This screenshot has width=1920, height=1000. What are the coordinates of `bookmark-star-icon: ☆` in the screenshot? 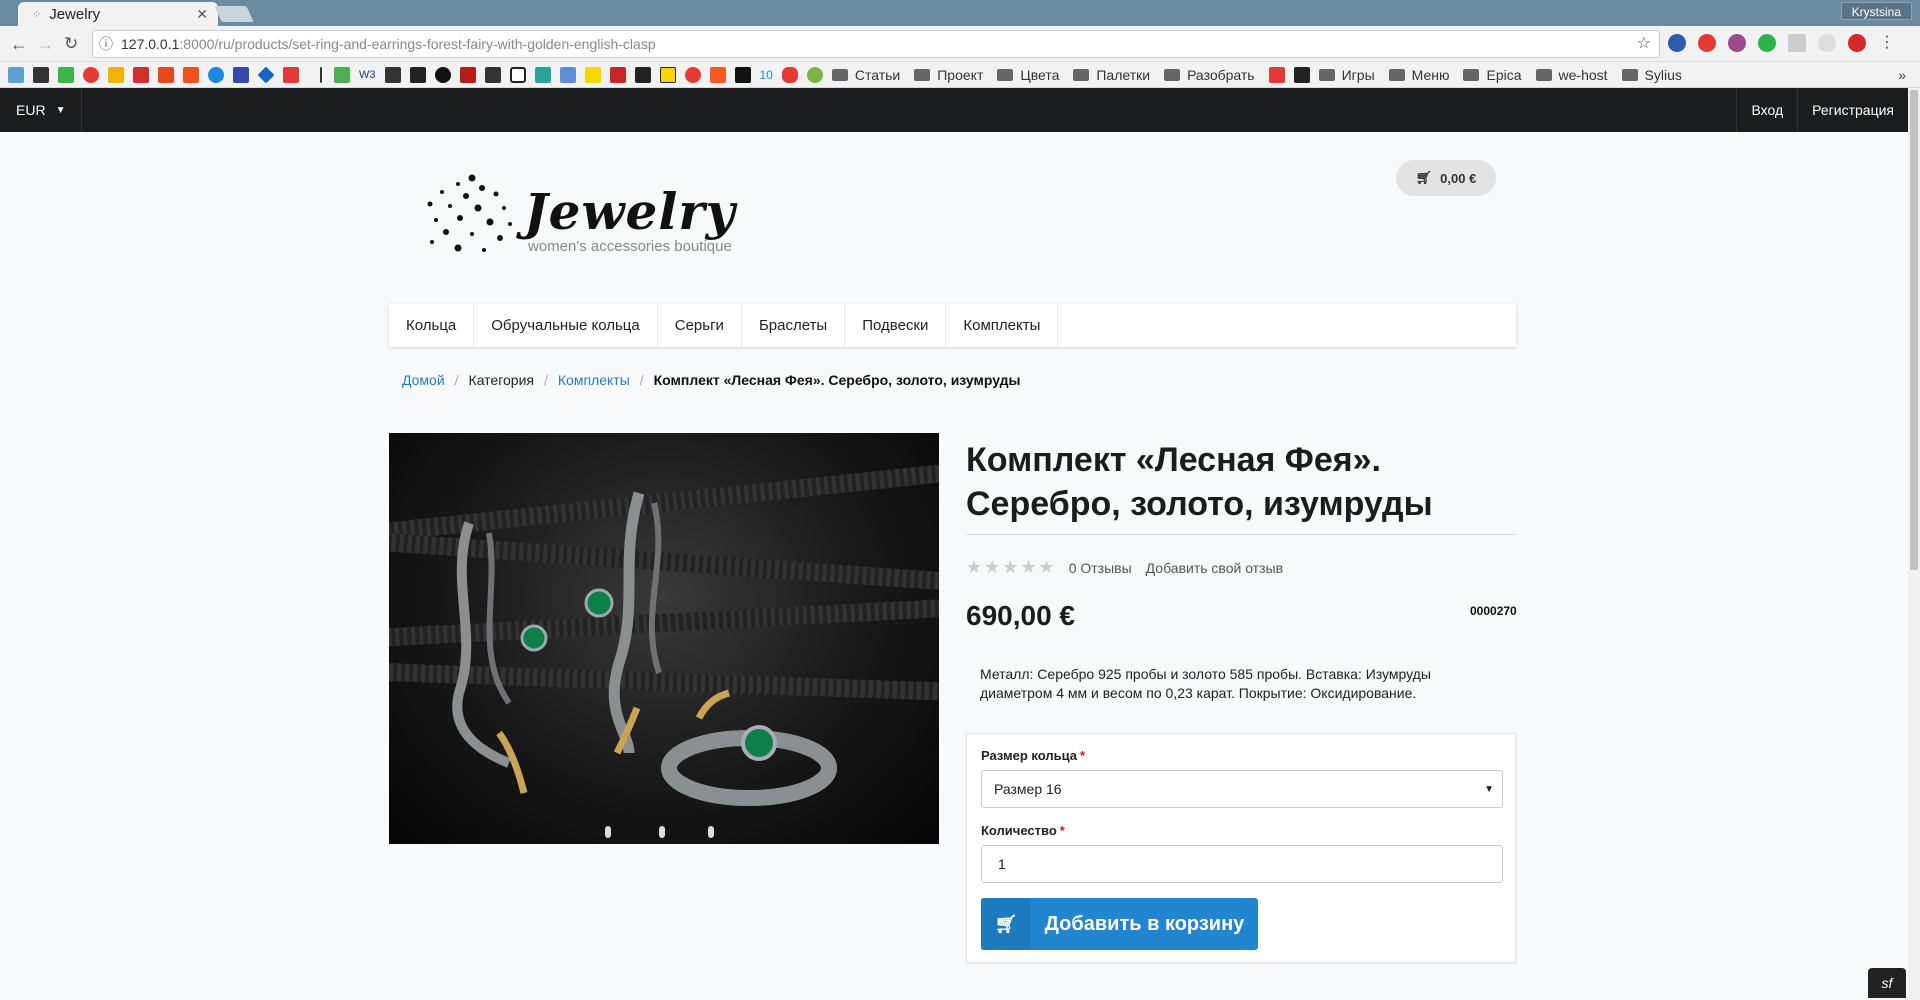 It's located at (1644, 44).